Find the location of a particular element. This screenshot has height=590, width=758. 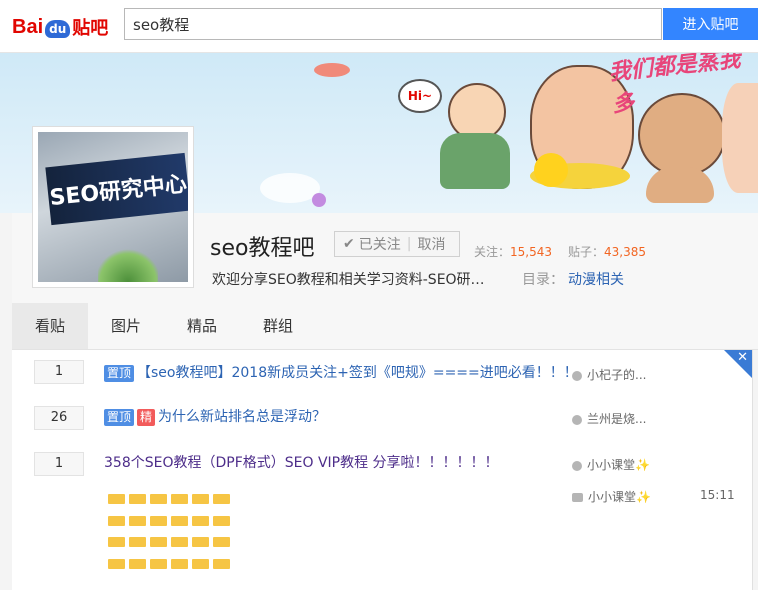

avatar-photo: SEO研究中心 is located at coordinates (113, 207).